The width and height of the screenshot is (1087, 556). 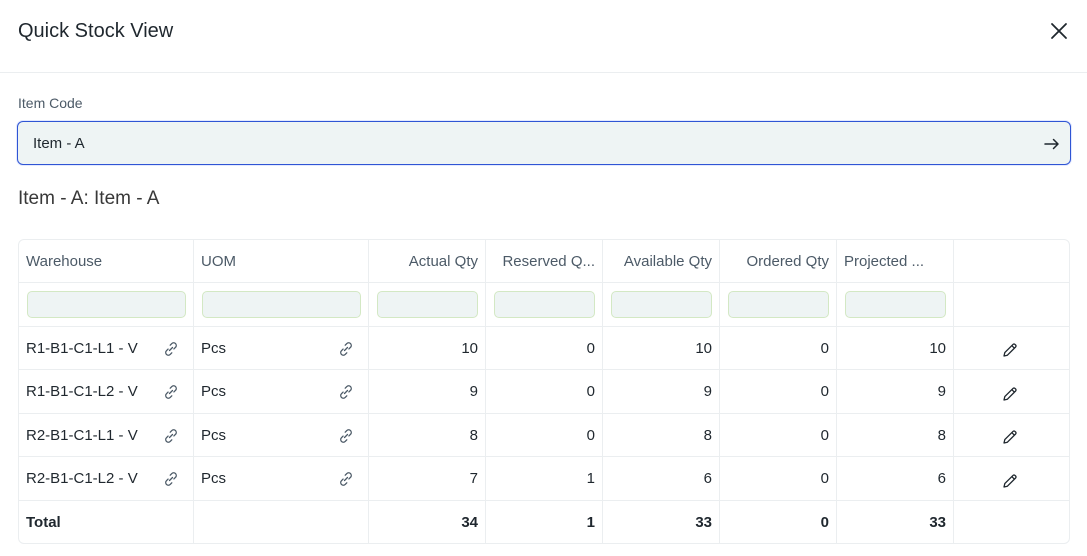 I want to click on warehouse-cell: R1-B1-C1-L2 - V, so click(x=106, y=391).